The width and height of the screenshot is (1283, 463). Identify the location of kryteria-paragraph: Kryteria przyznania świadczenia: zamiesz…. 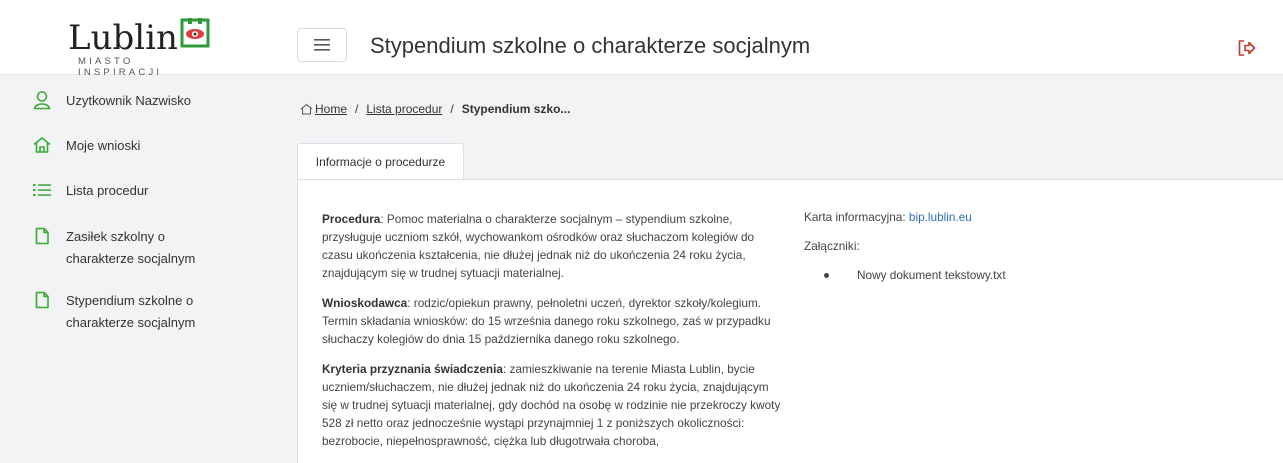
(552, 405).